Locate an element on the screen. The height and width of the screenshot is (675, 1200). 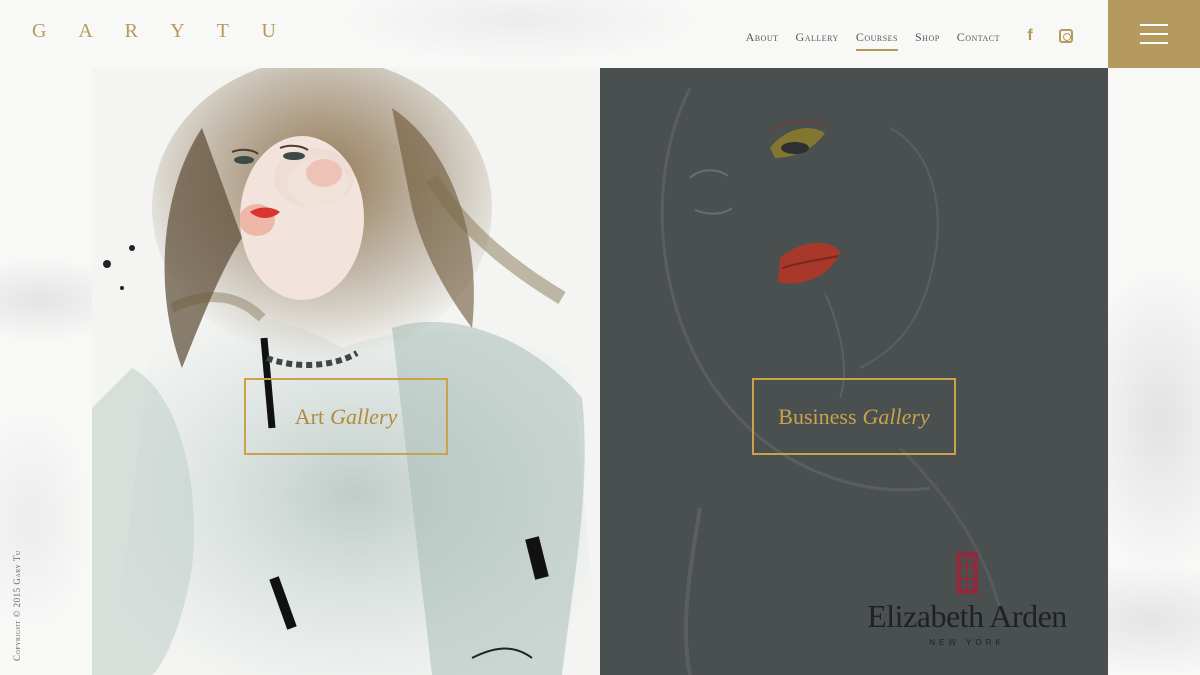
instagram-icon is located at coordinates (1066, 36).